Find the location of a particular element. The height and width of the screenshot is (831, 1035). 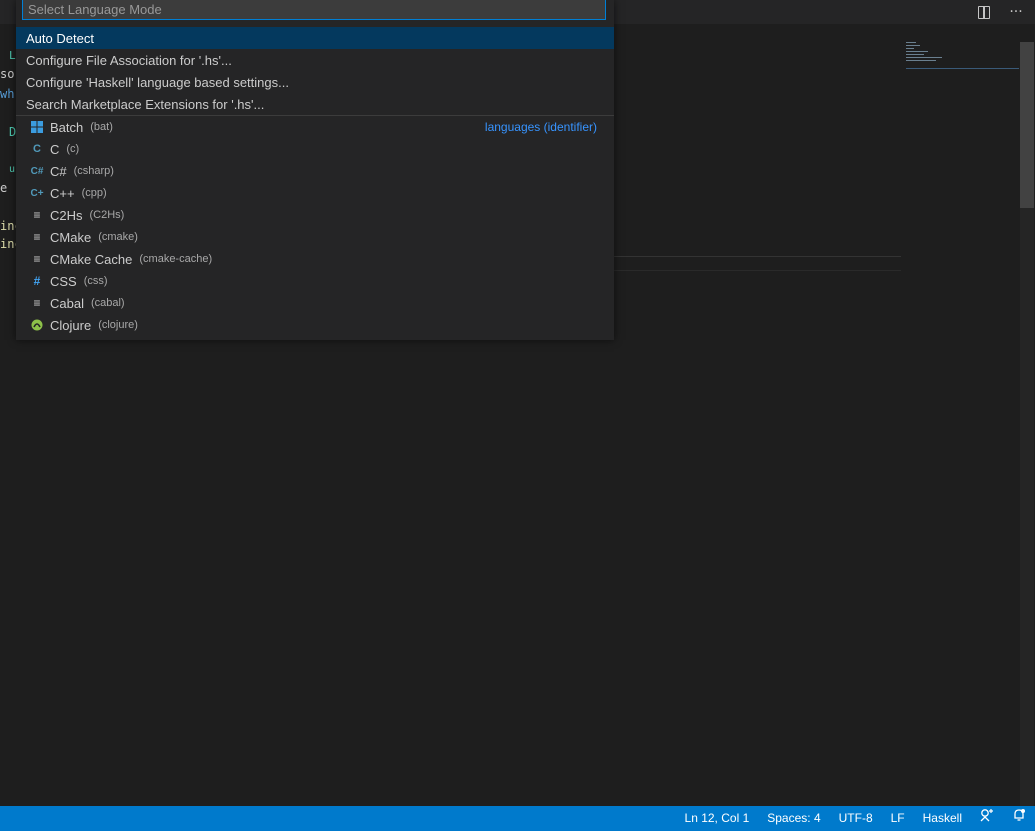

language-item-c2hs: ≡ C2Hs (C2Hs) is located at coordinates (315, 215).